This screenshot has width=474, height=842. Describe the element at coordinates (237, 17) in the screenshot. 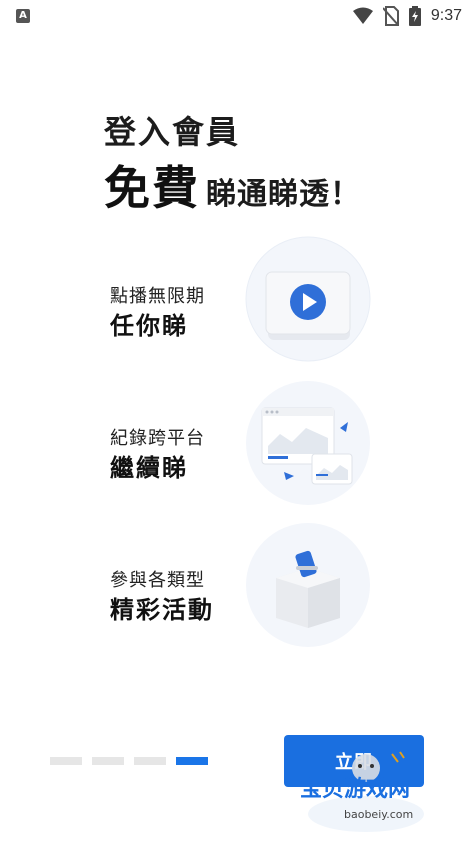

I see `status-bar: A 9:37` at that location.